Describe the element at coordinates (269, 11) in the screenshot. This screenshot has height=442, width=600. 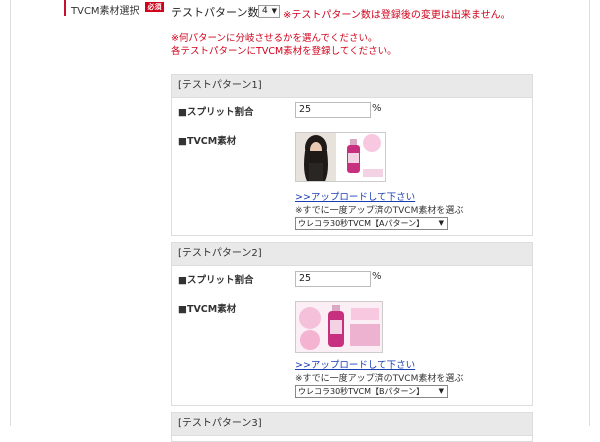
I see `pattern-count-select: 4 ▼` at that location.